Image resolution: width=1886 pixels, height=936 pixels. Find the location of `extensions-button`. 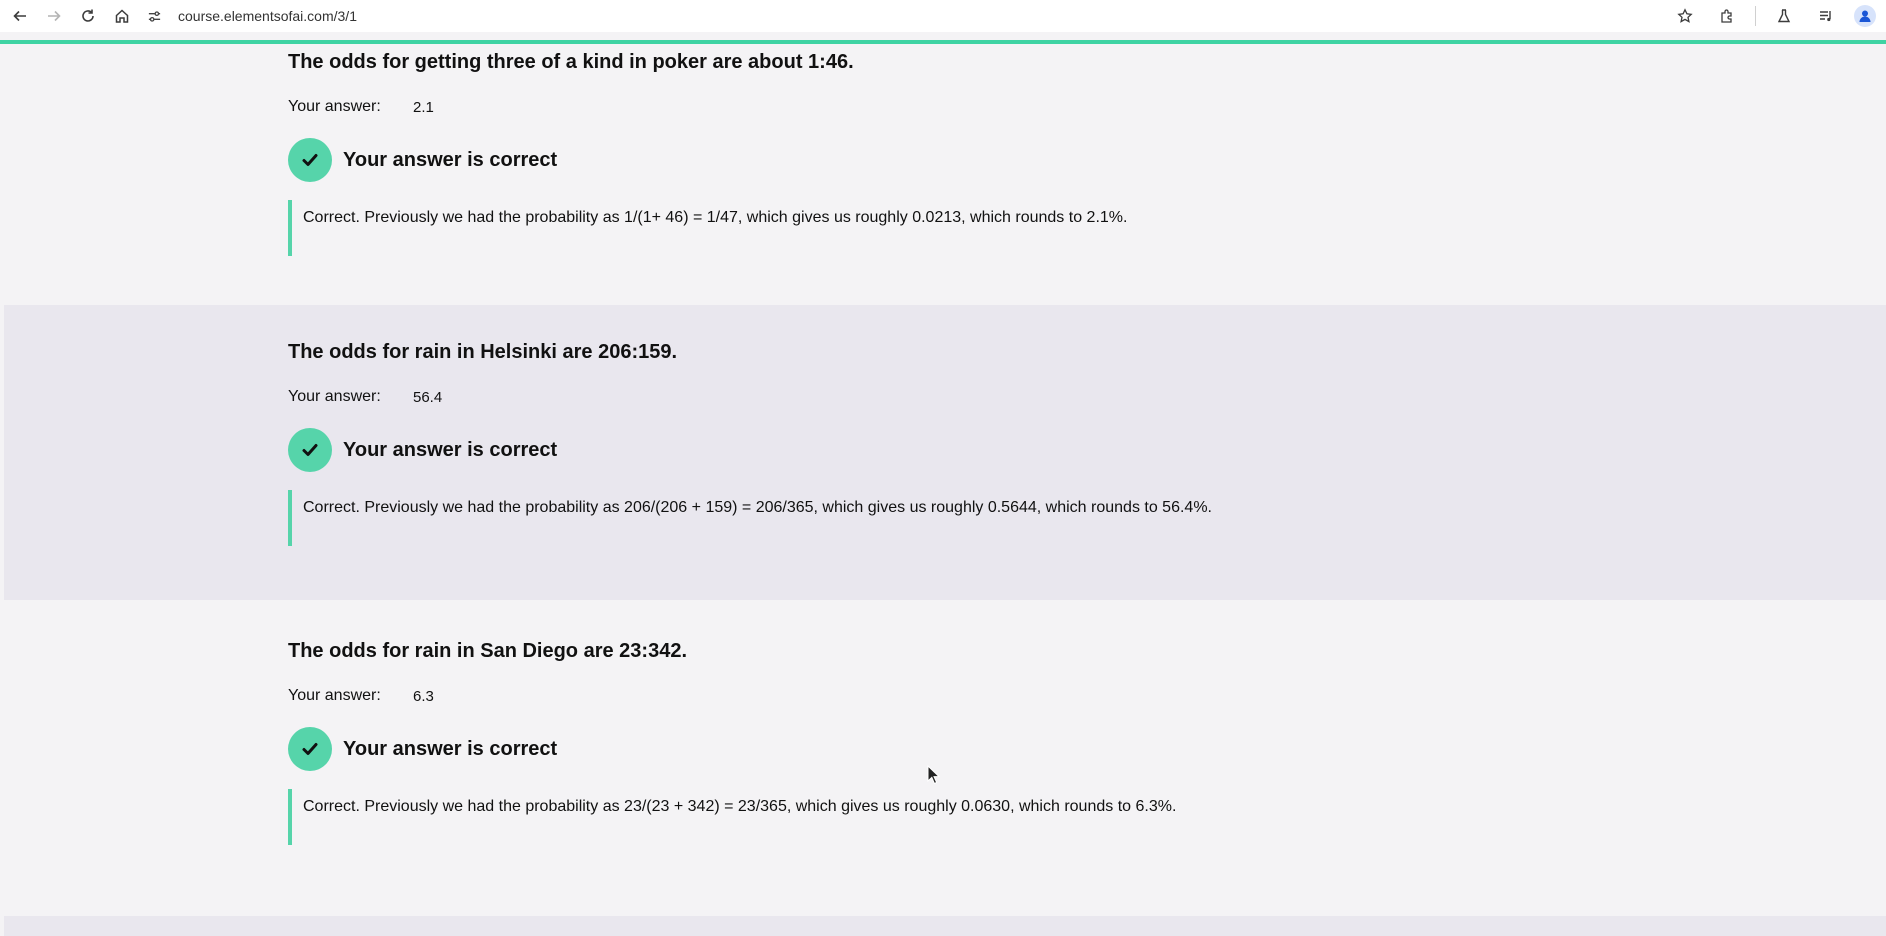

extensions-button is located at coordinates (1727, 16).